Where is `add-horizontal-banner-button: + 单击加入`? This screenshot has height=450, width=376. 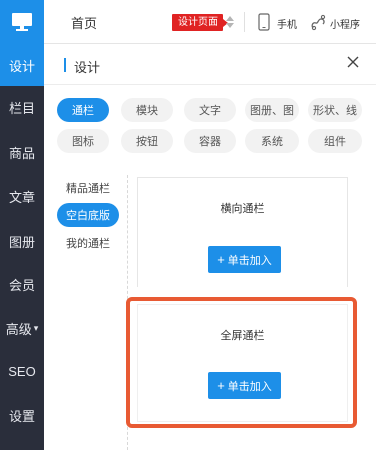 add-horizontal-banner-button: + 单击加入 is located at coordinates (244, 259).